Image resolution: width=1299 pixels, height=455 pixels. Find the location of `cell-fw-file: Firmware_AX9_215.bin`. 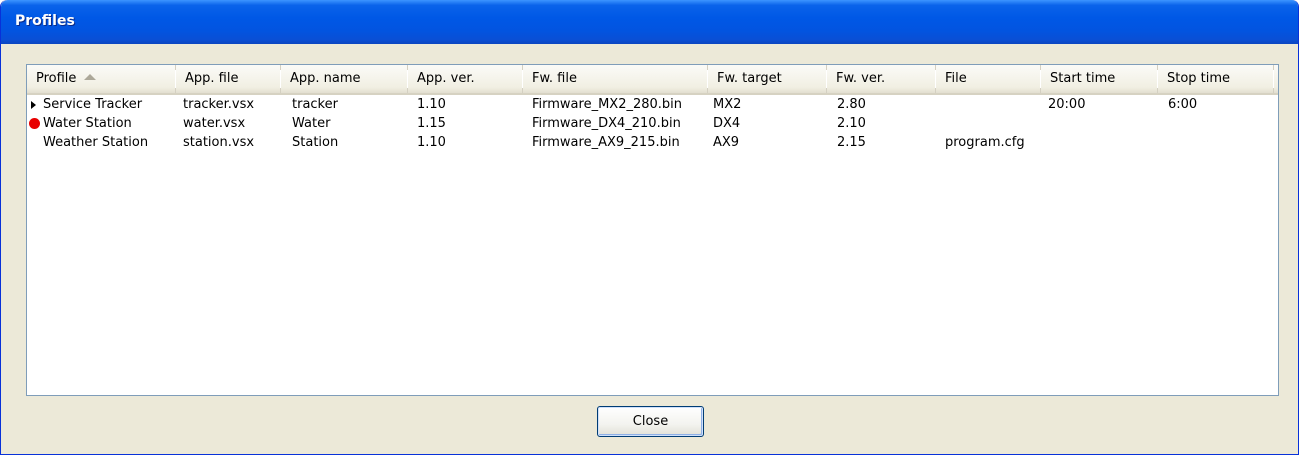

cell-fw-file: Firmware_AX9_215.bin is located at coordinates (606, 142).